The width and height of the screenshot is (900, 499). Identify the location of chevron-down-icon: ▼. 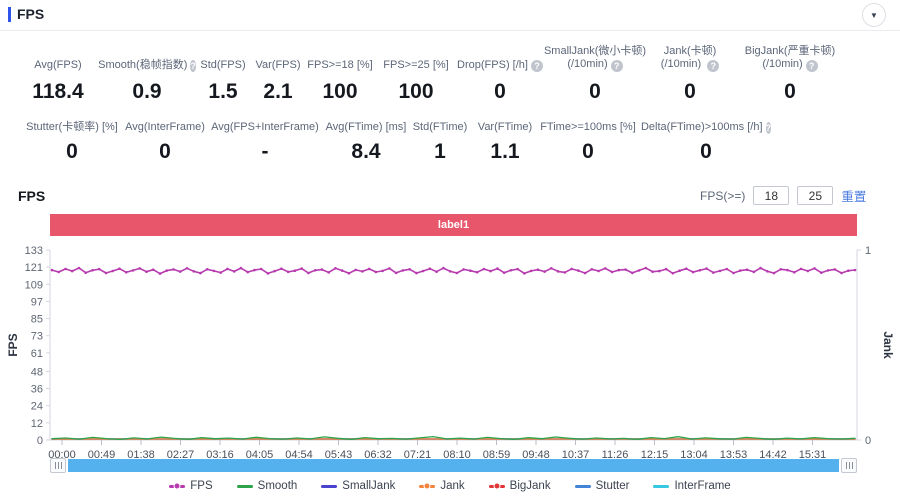
(874, 15).